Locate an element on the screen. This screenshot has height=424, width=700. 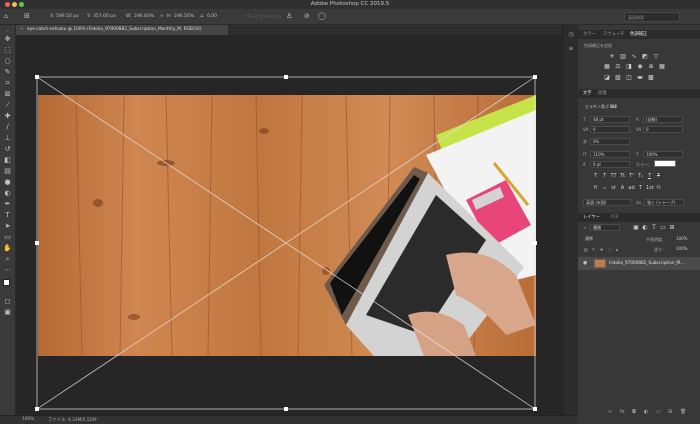
faux-italic-button: T is located at coordinates (604, 176).